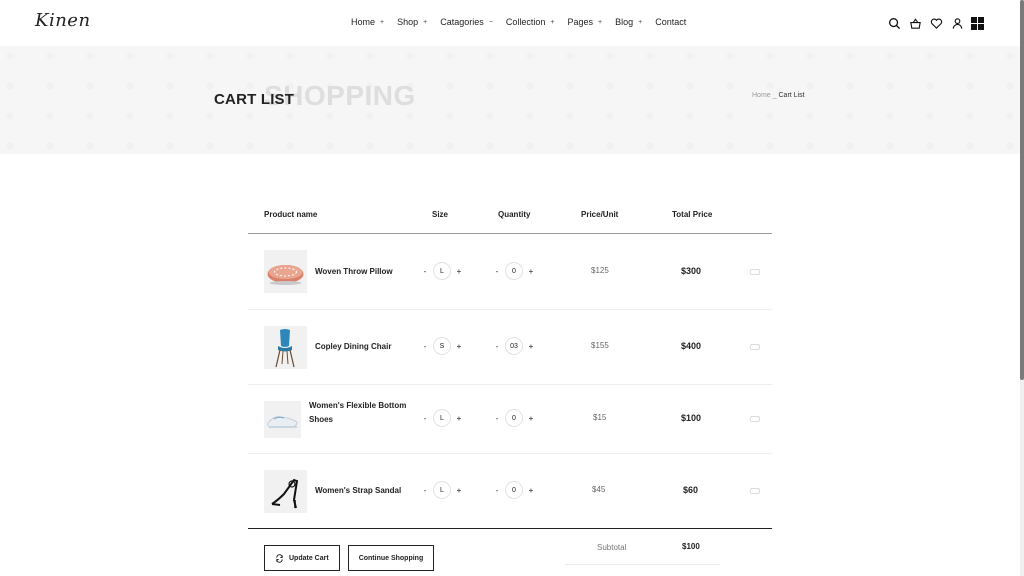 This screenshot has width=1024, height=576. I want to click on nav-item-contact: Contact, so click(670, 22).